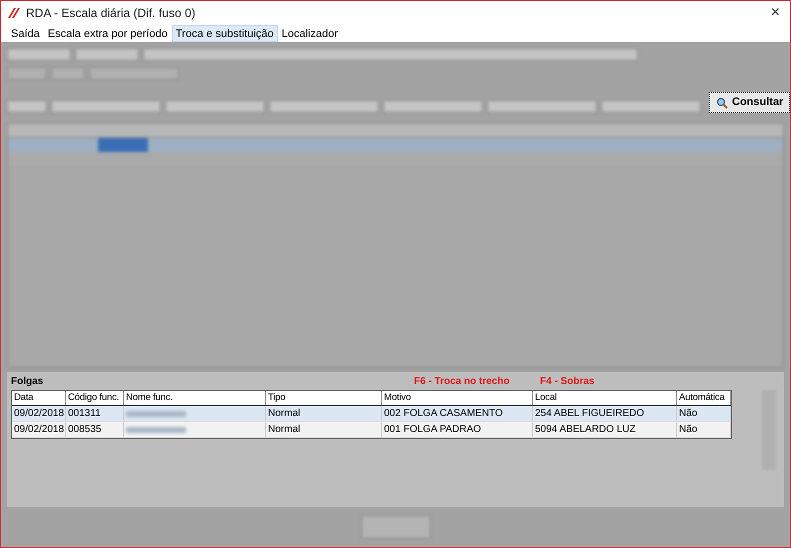  I want to click on column-header: Tipo, so click(324, 398).